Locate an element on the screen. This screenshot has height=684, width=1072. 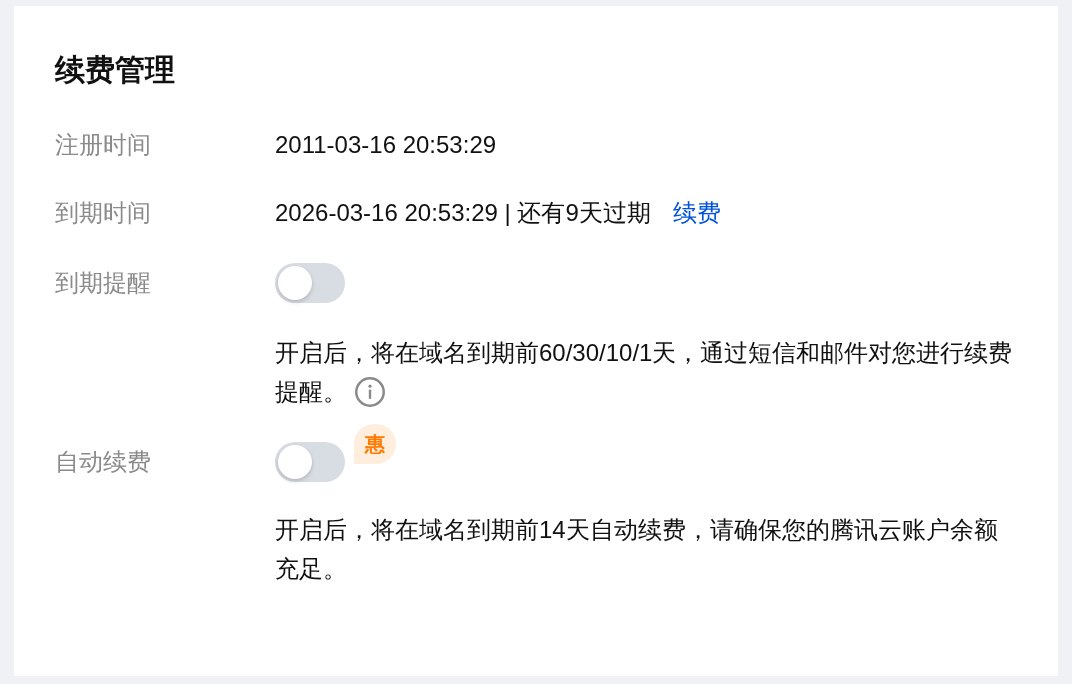
info-icon is located at coordinates (370, 391).